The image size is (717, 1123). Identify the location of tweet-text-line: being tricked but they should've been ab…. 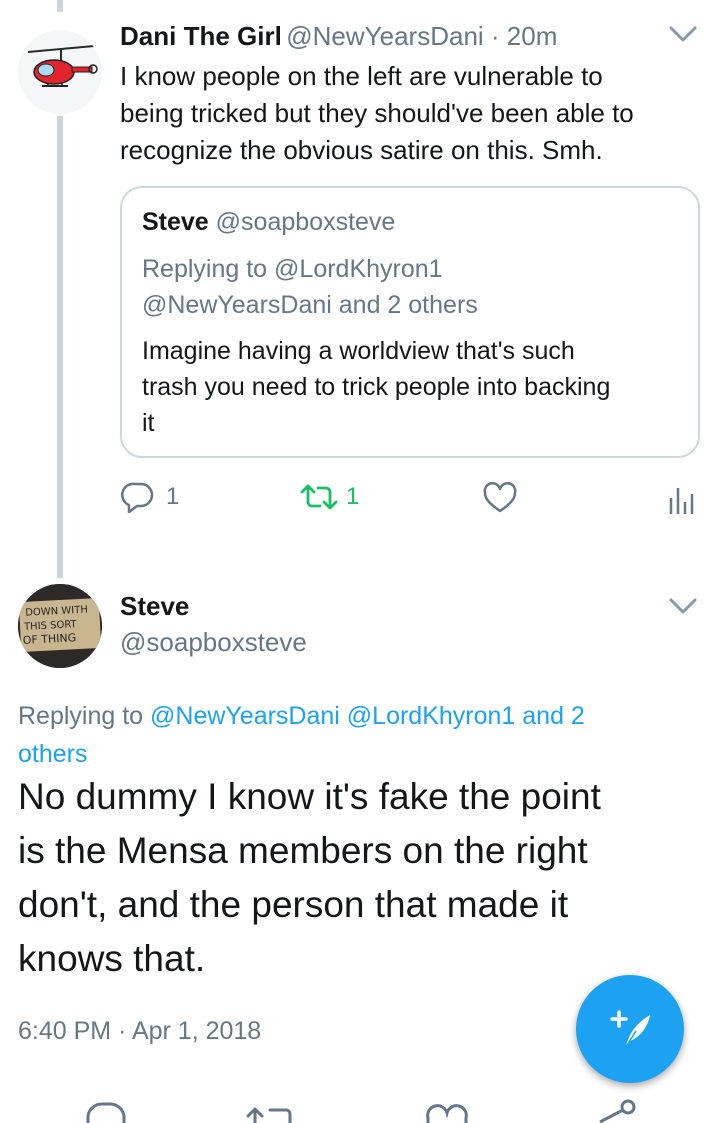
(377, 113).